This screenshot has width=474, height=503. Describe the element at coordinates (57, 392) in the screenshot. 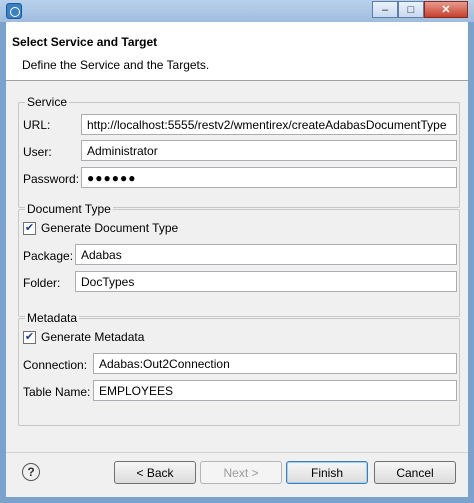

I see `table-name-label: Table Name:` at that location.